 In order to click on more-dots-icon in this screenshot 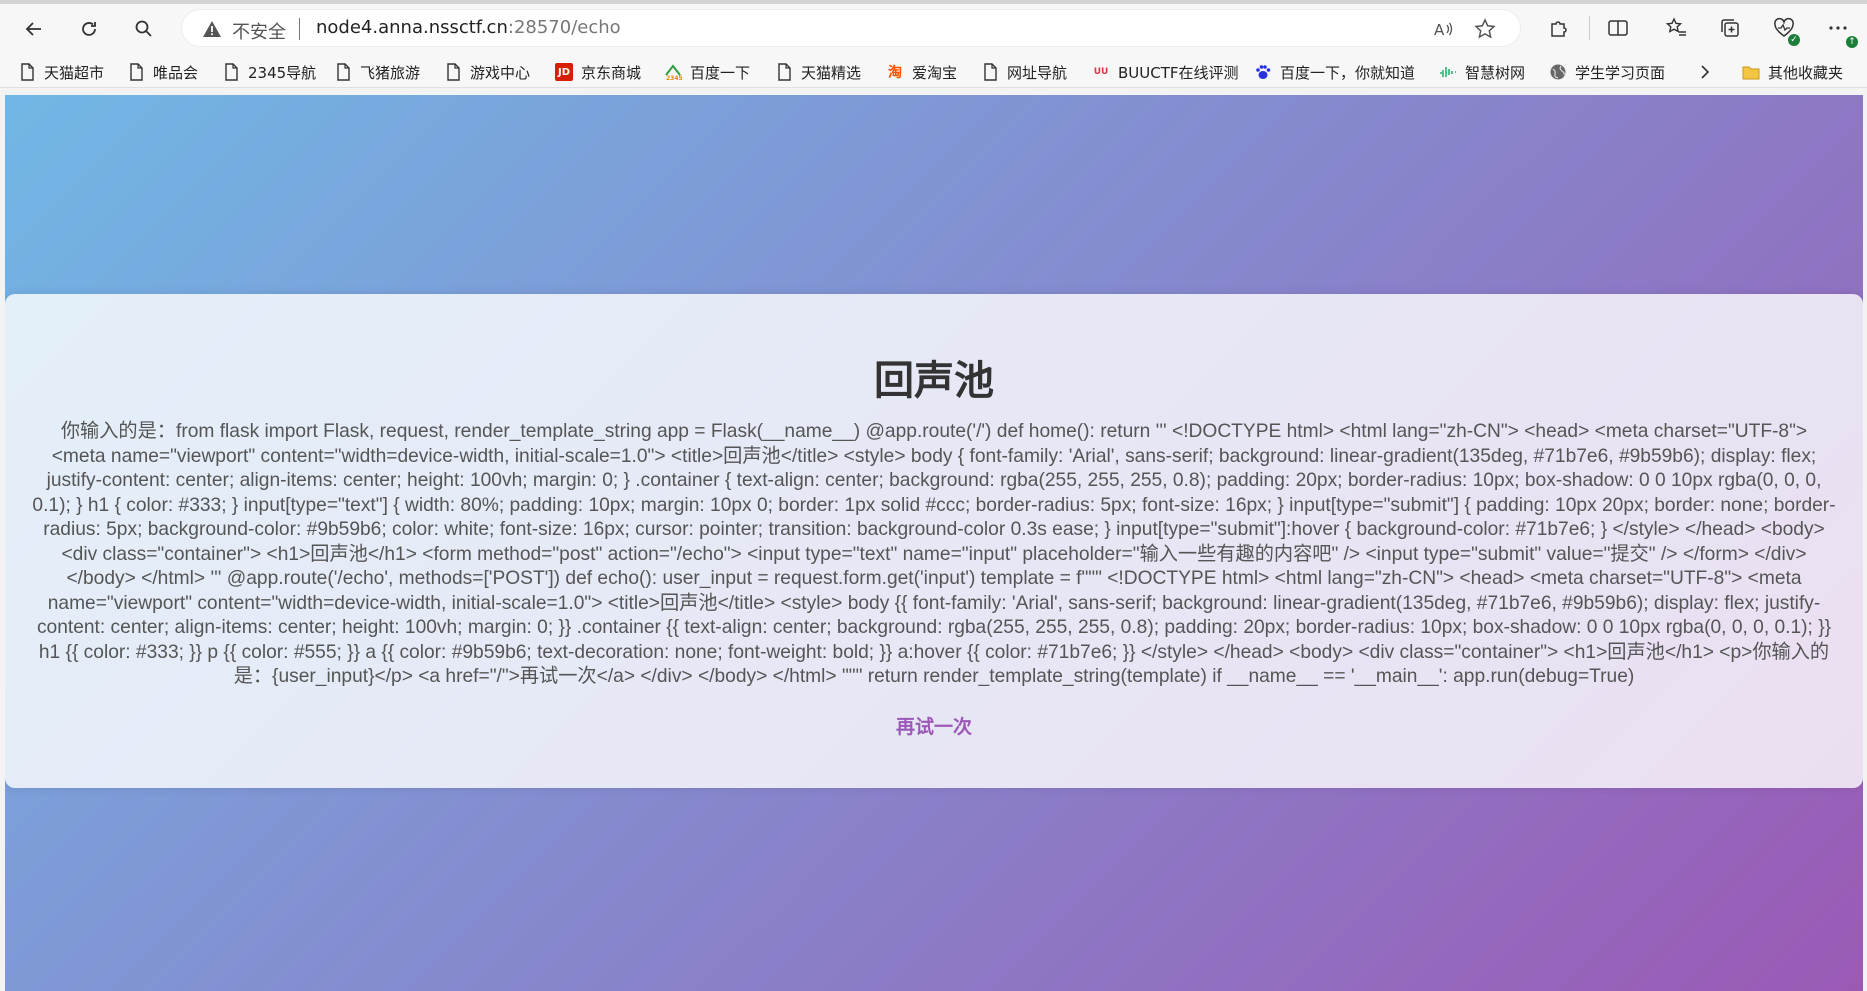, I will do `click(1838, 28)`.